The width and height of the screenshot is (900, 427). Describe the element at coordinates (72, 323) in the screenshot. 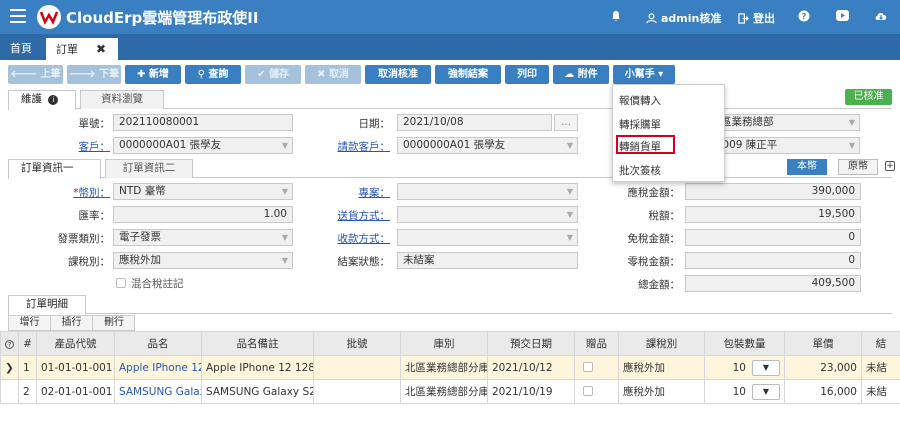

I see `insert-row-button: 插行` at that location.